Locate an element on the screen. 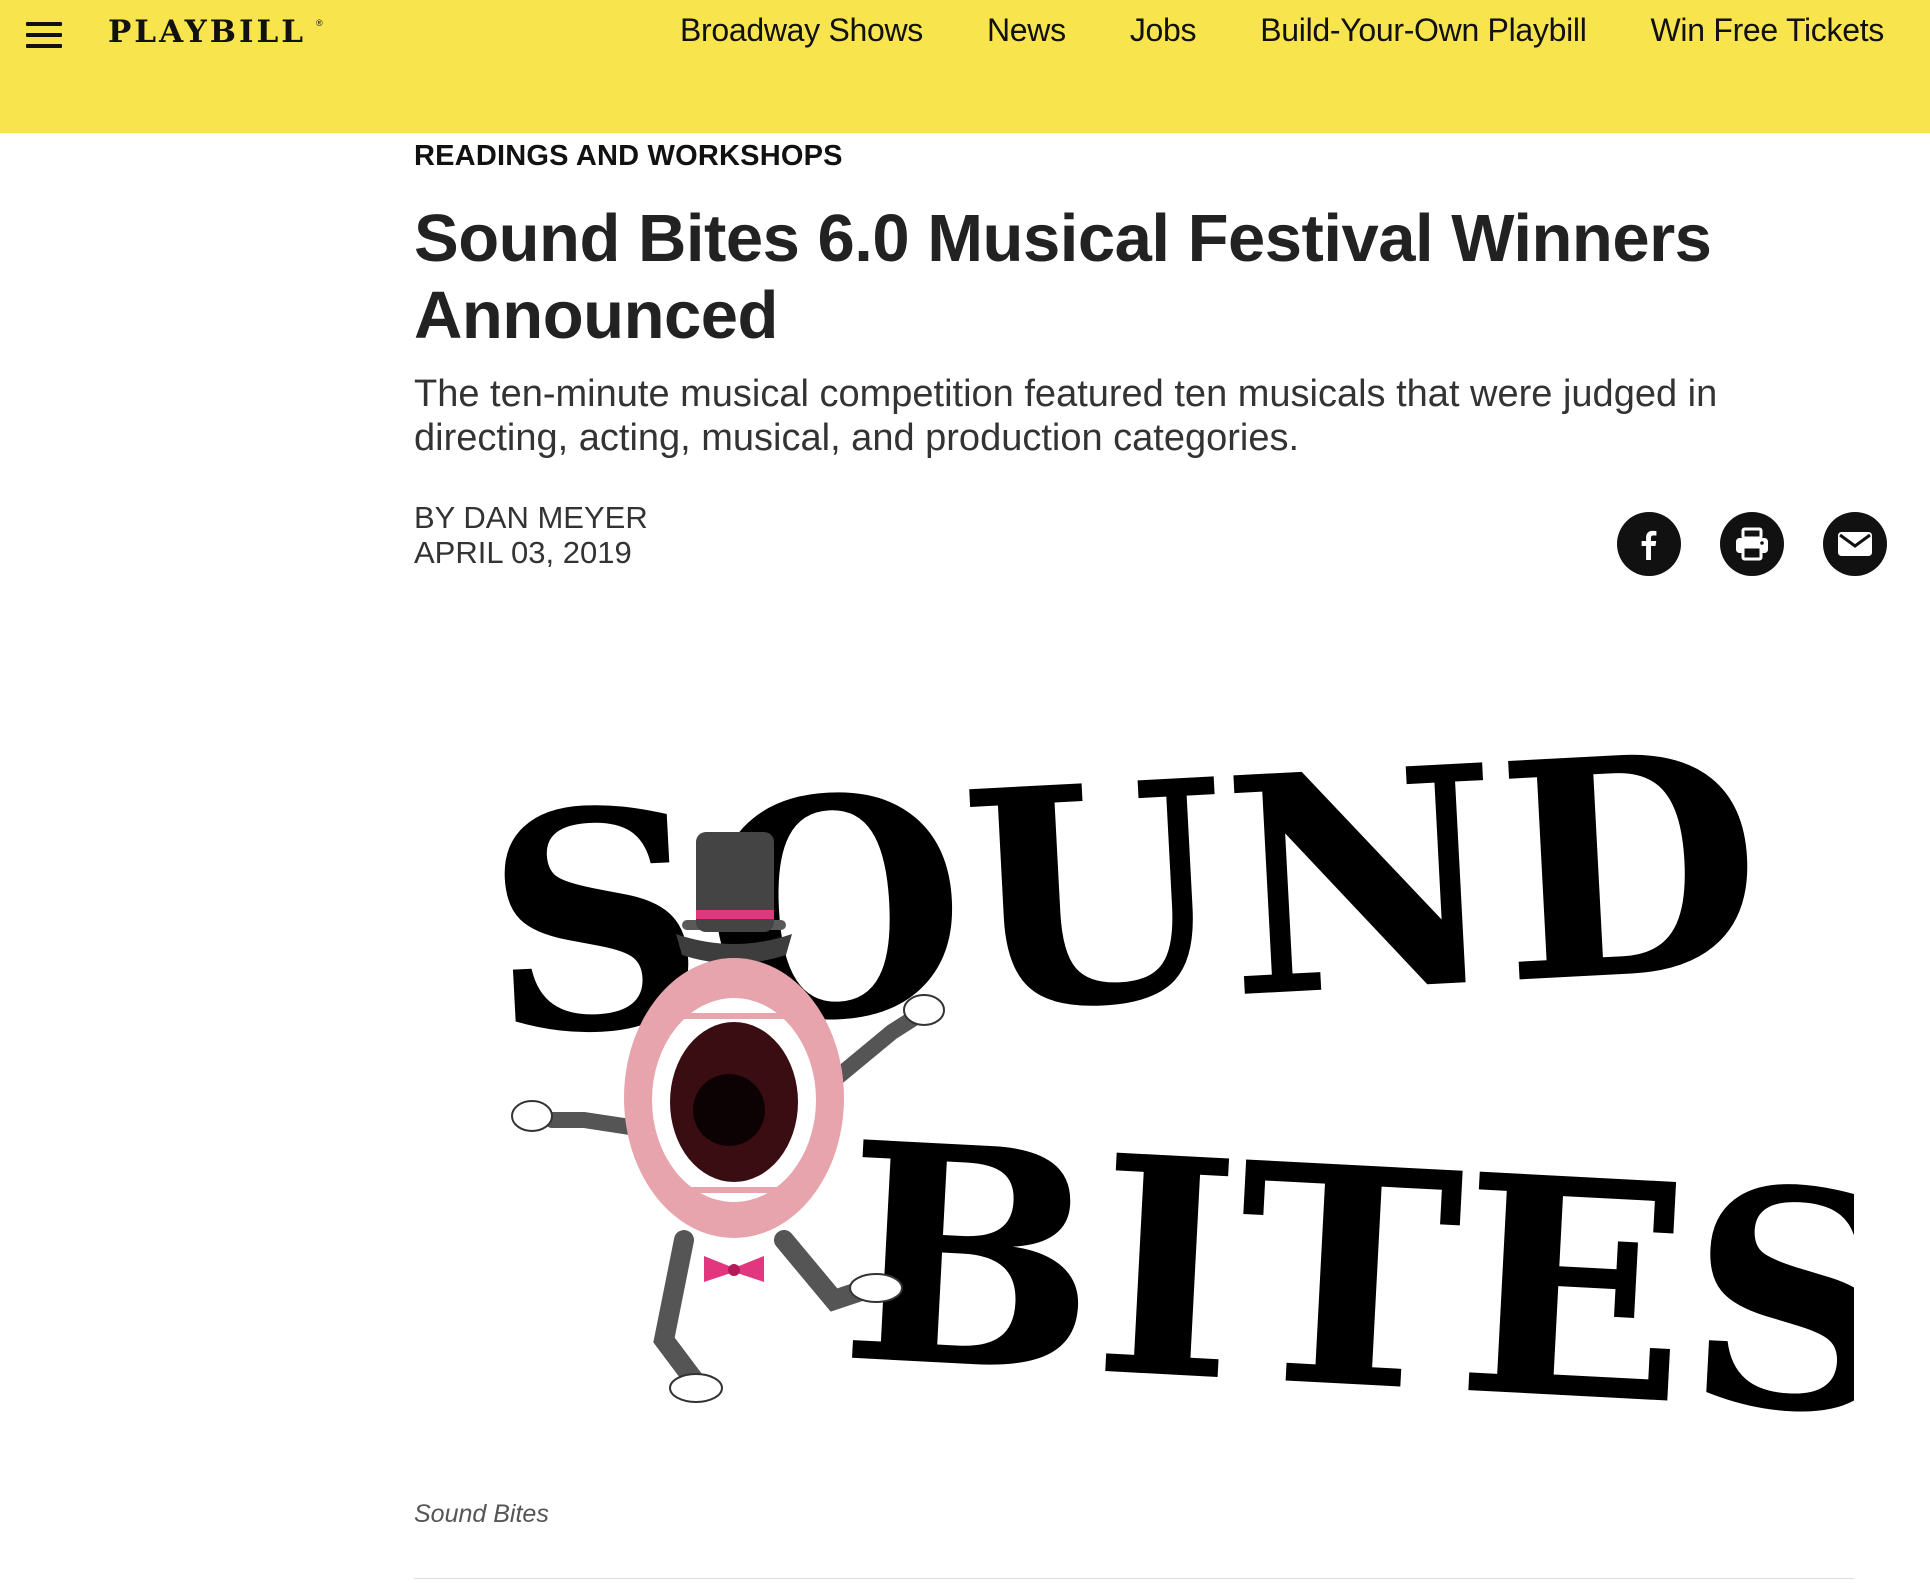  article-category: READINGS AND WORKSHOPS is located at coordinates (1154, 156).